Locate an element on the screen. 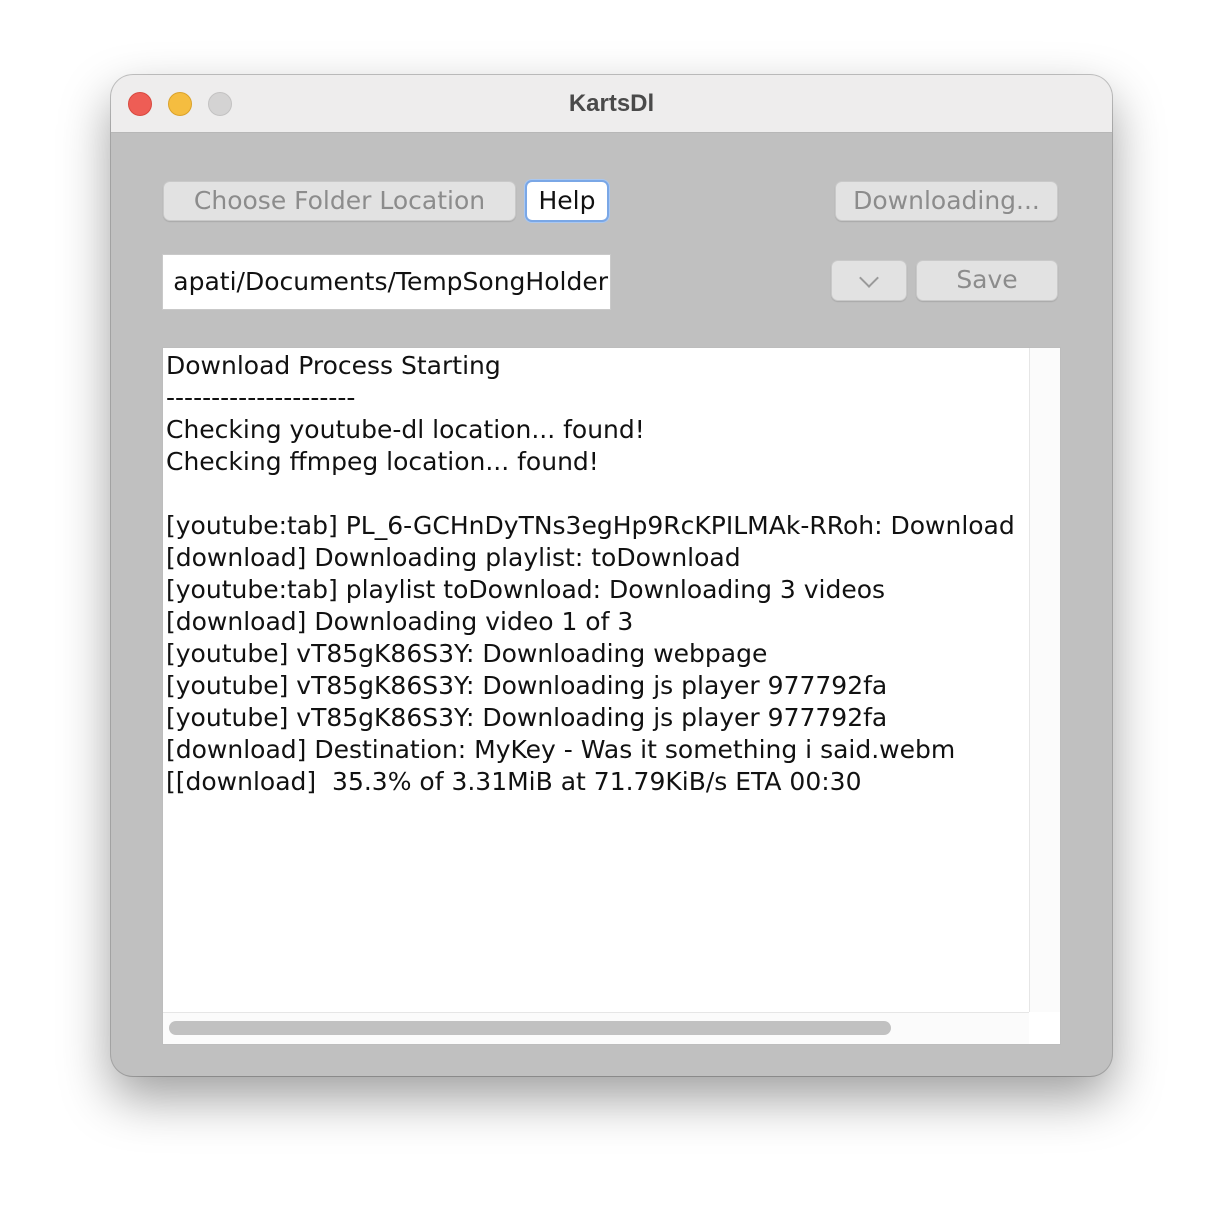 The image size is (1224, 1224). folder-path-field: apati/Documents/TempSongHolder is located at coordinates (386, 282).